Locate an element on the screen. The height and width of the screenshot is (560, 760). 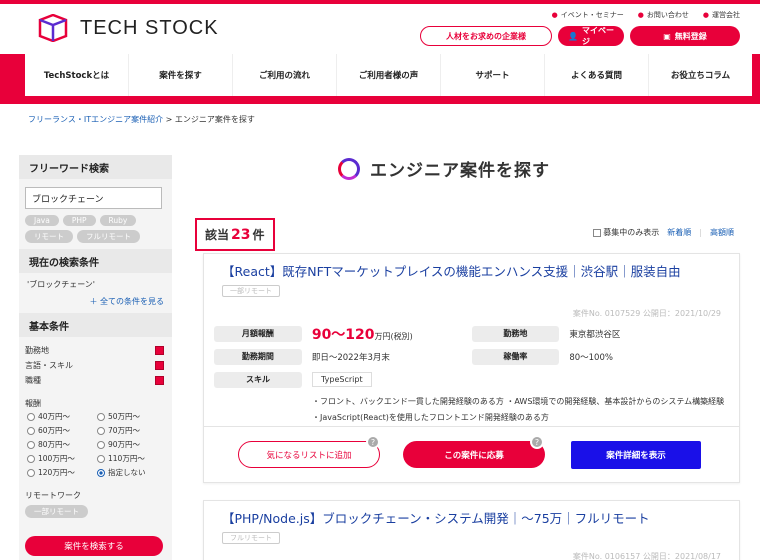
ring-icon is located at coordinates (349, 168).